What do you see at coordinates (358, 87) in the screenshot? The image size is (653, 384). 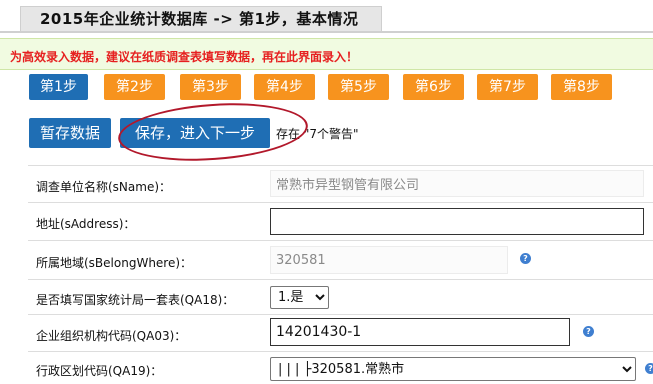 I see `step-5-button: 第5步` at bounding box center [358, 87].